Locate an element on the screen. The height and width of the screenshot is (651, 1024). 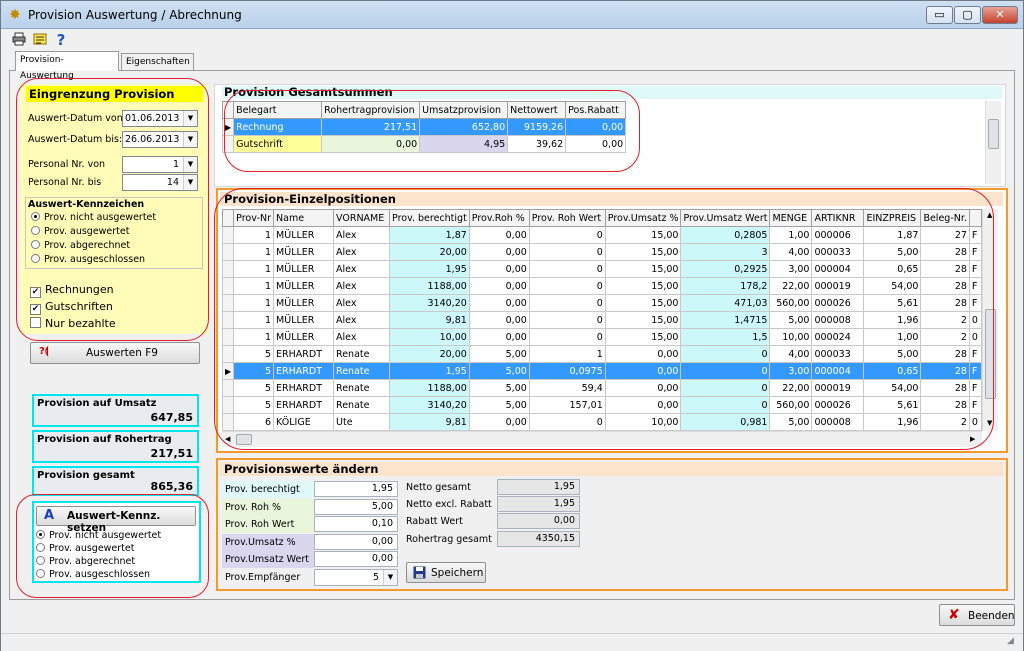
table-cell: 1,4715 is located at coordinates (725, 320).